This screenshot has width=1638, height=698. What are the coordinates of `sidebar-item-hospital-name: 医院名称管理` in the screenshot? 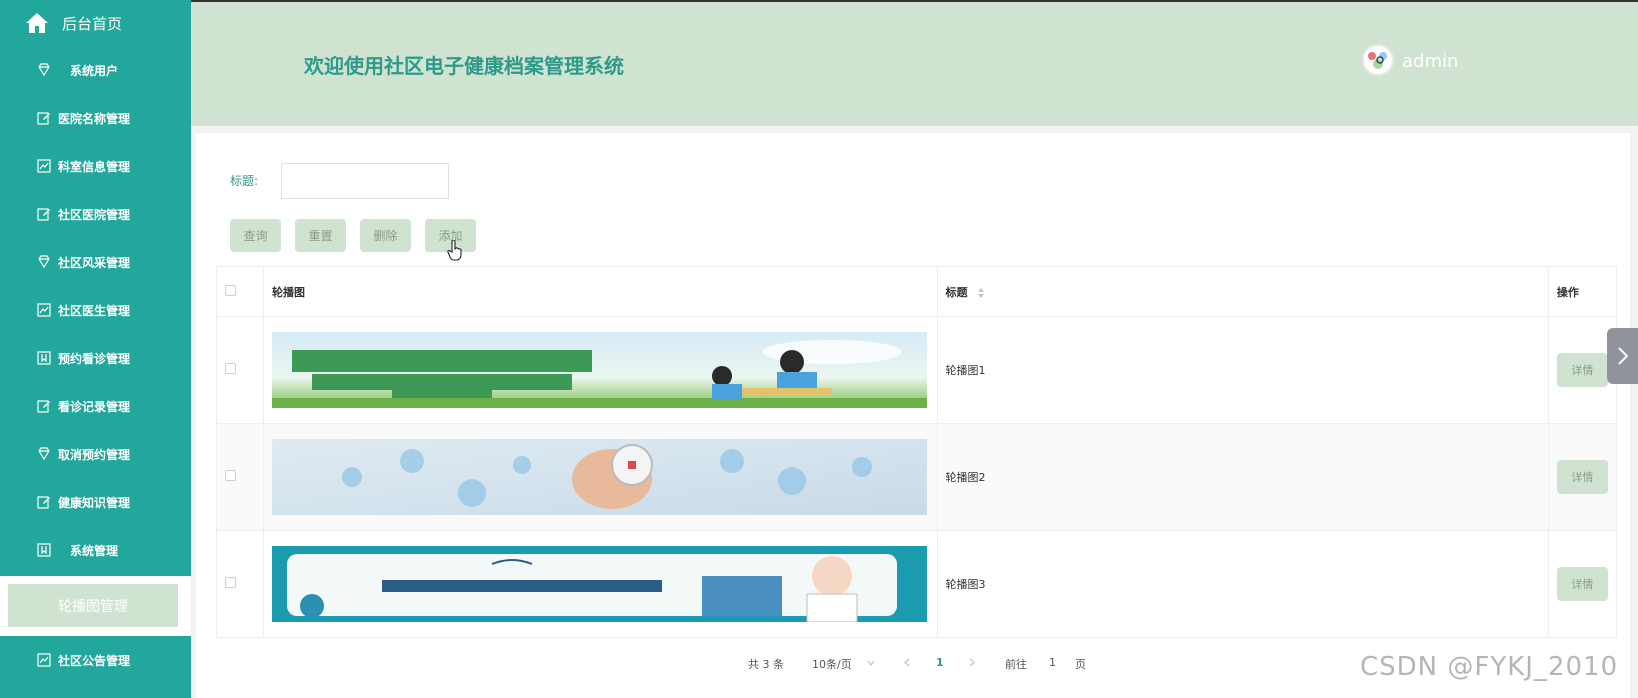 It's located at (95, 118).